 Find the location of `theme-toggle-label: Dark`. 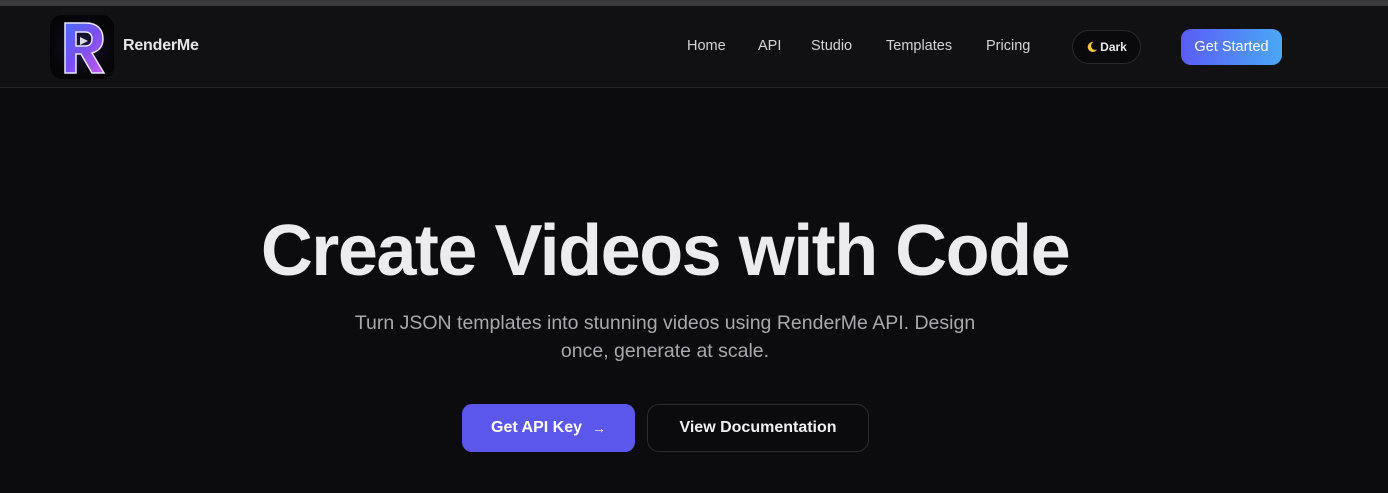

theme-toggle-label: Dark is located at coordinates (1113, 47).